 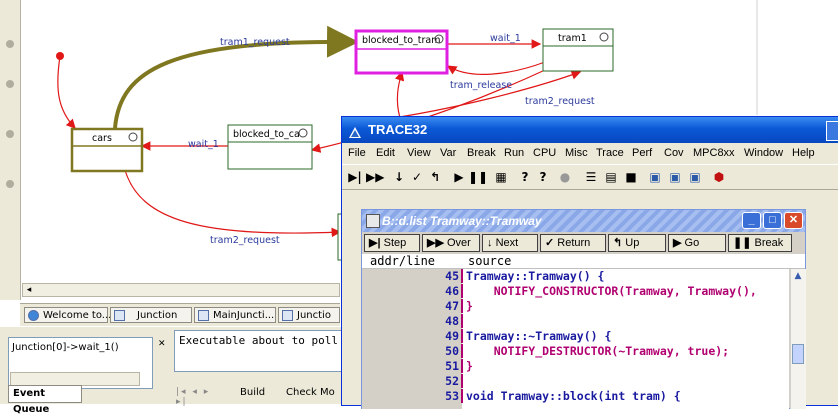 What do you see at coordinates (252, 392) in the screenshot?
I see `tab-build: Build` at bounding box center [252, 392].